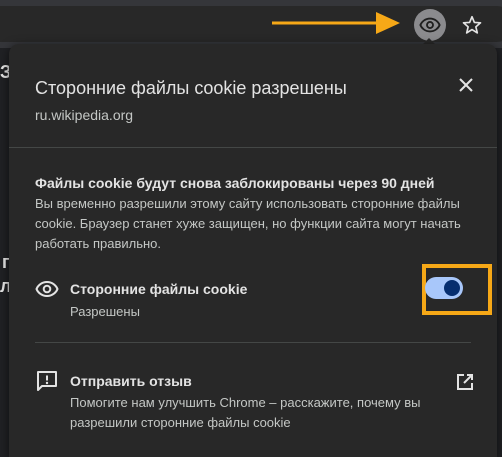 The width and height of the screenshot is (502, 457). I want to click on third-party-cookies-status: Разрешены, so click(105, 311).